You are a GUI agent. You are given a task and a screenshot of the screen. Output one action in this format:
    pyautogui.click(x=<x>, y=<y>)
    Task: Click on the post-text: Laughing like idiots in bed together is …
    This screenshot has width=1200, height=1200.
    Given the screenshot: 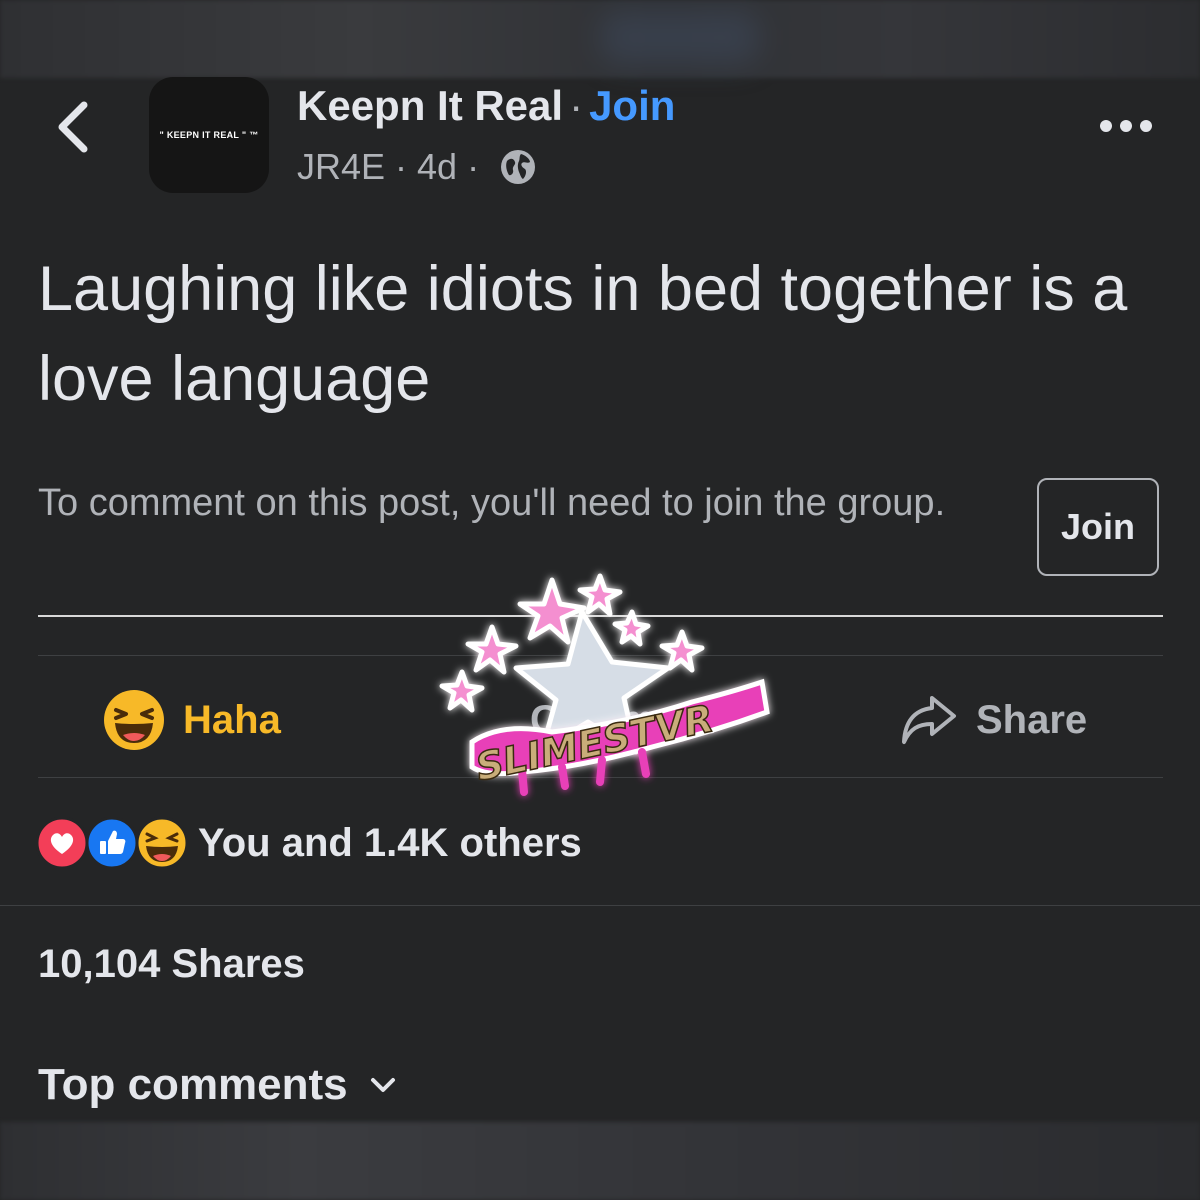 What is the action you would take?
    pyautogui.click(x=583, y=334)
    